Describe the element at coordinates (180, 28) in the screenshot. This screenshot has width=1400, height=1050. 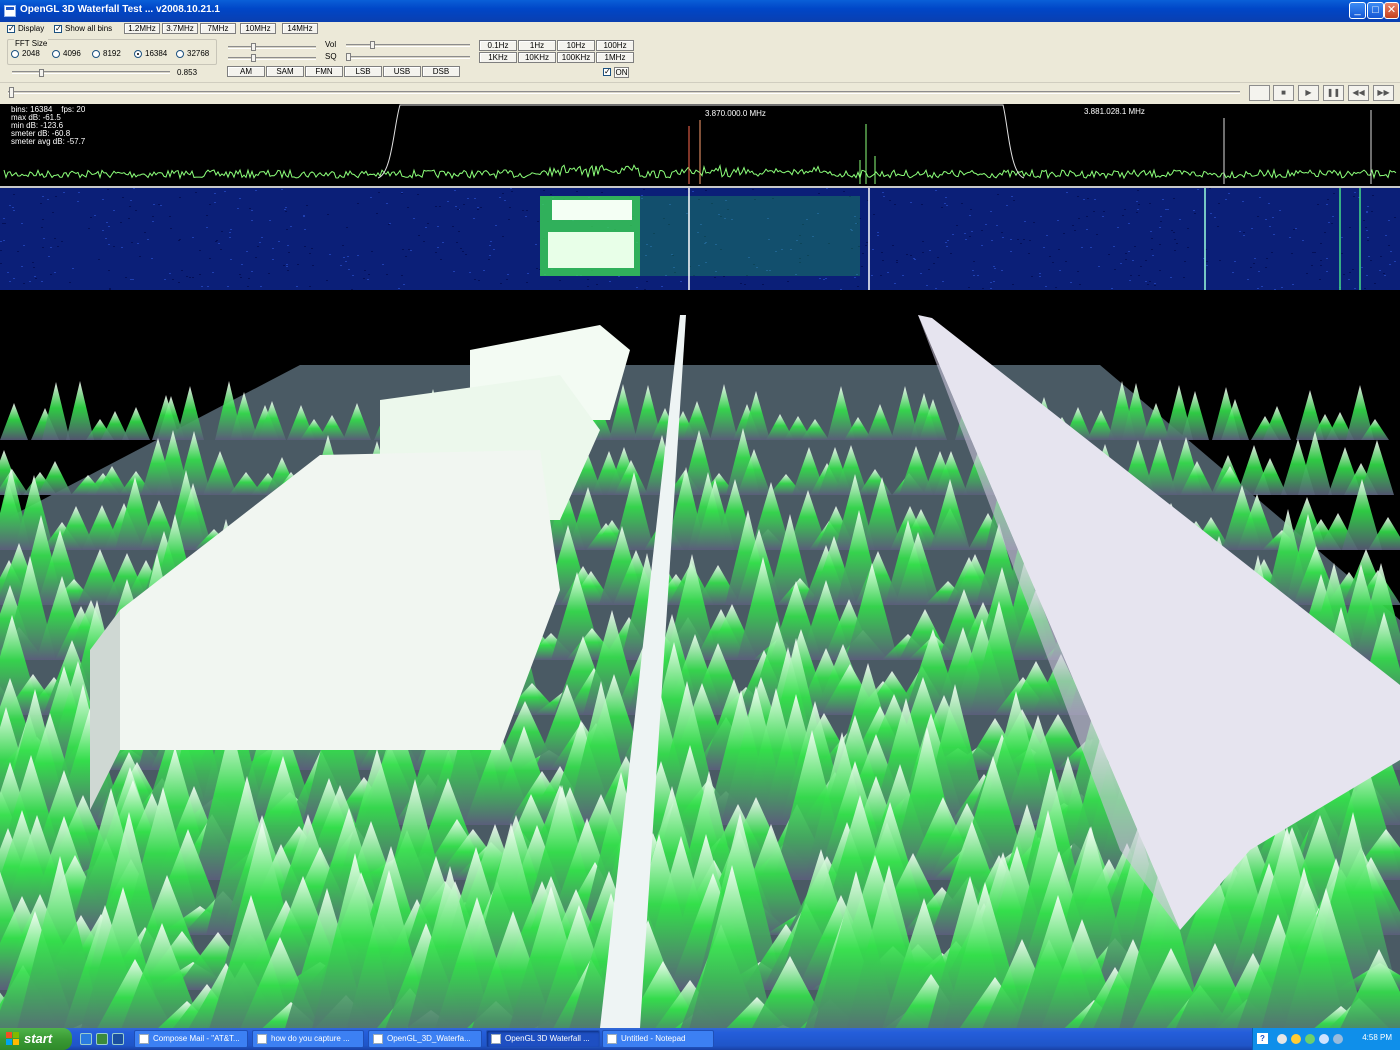
I see `band-button-3-7mhz: 3.7MHz` at that location.